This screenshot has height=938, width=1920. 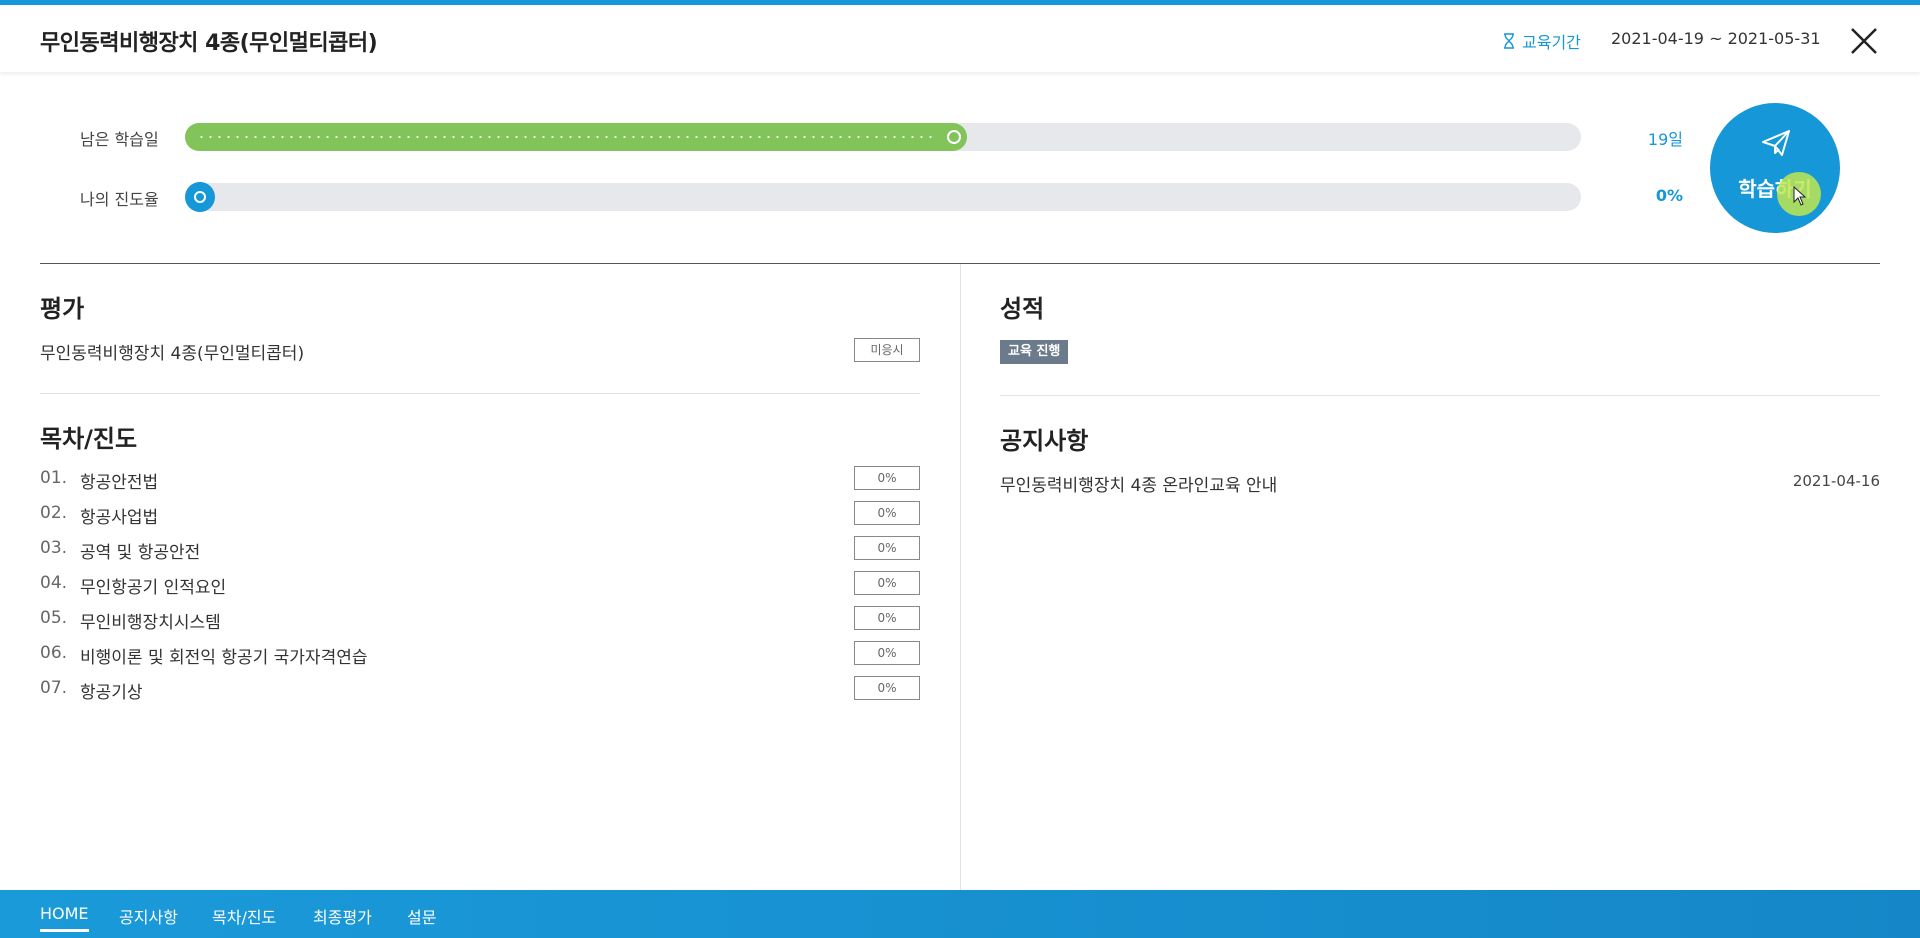 I want to click on nav-home: HOME, so click(x=64, y=918).